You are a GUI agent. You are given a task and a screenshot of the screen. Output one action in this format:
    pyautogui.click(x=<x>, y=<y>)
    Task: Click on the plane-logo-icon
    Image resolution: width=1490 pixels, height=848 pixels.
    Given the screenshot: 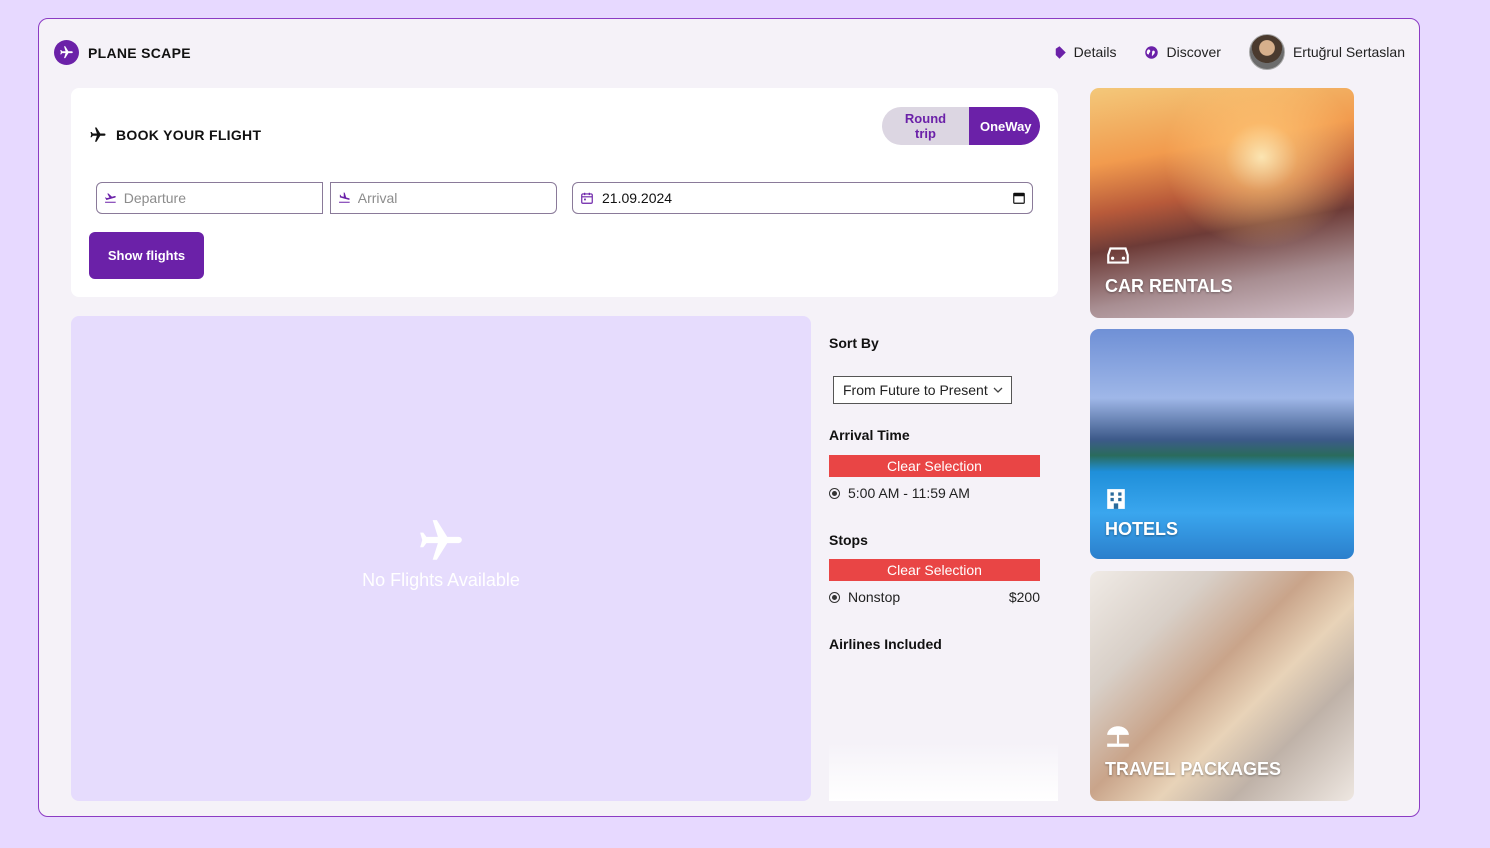 What is the action you would take?
    pyautogui.click(x=66, y=52)
    